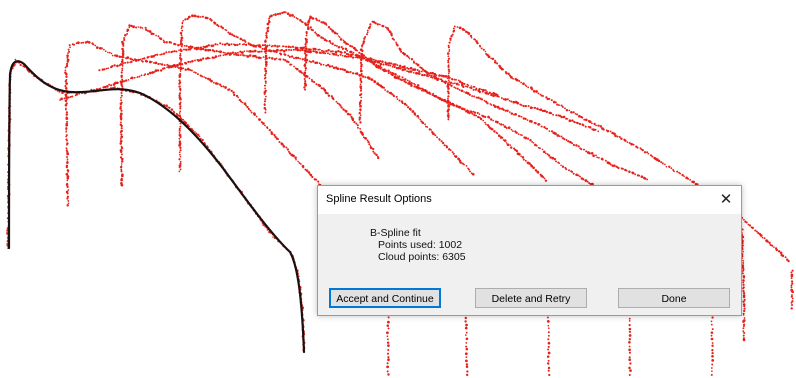 This screenshot has height=378, width=796. I want to click on close-button: ✕, so click(726, 200).